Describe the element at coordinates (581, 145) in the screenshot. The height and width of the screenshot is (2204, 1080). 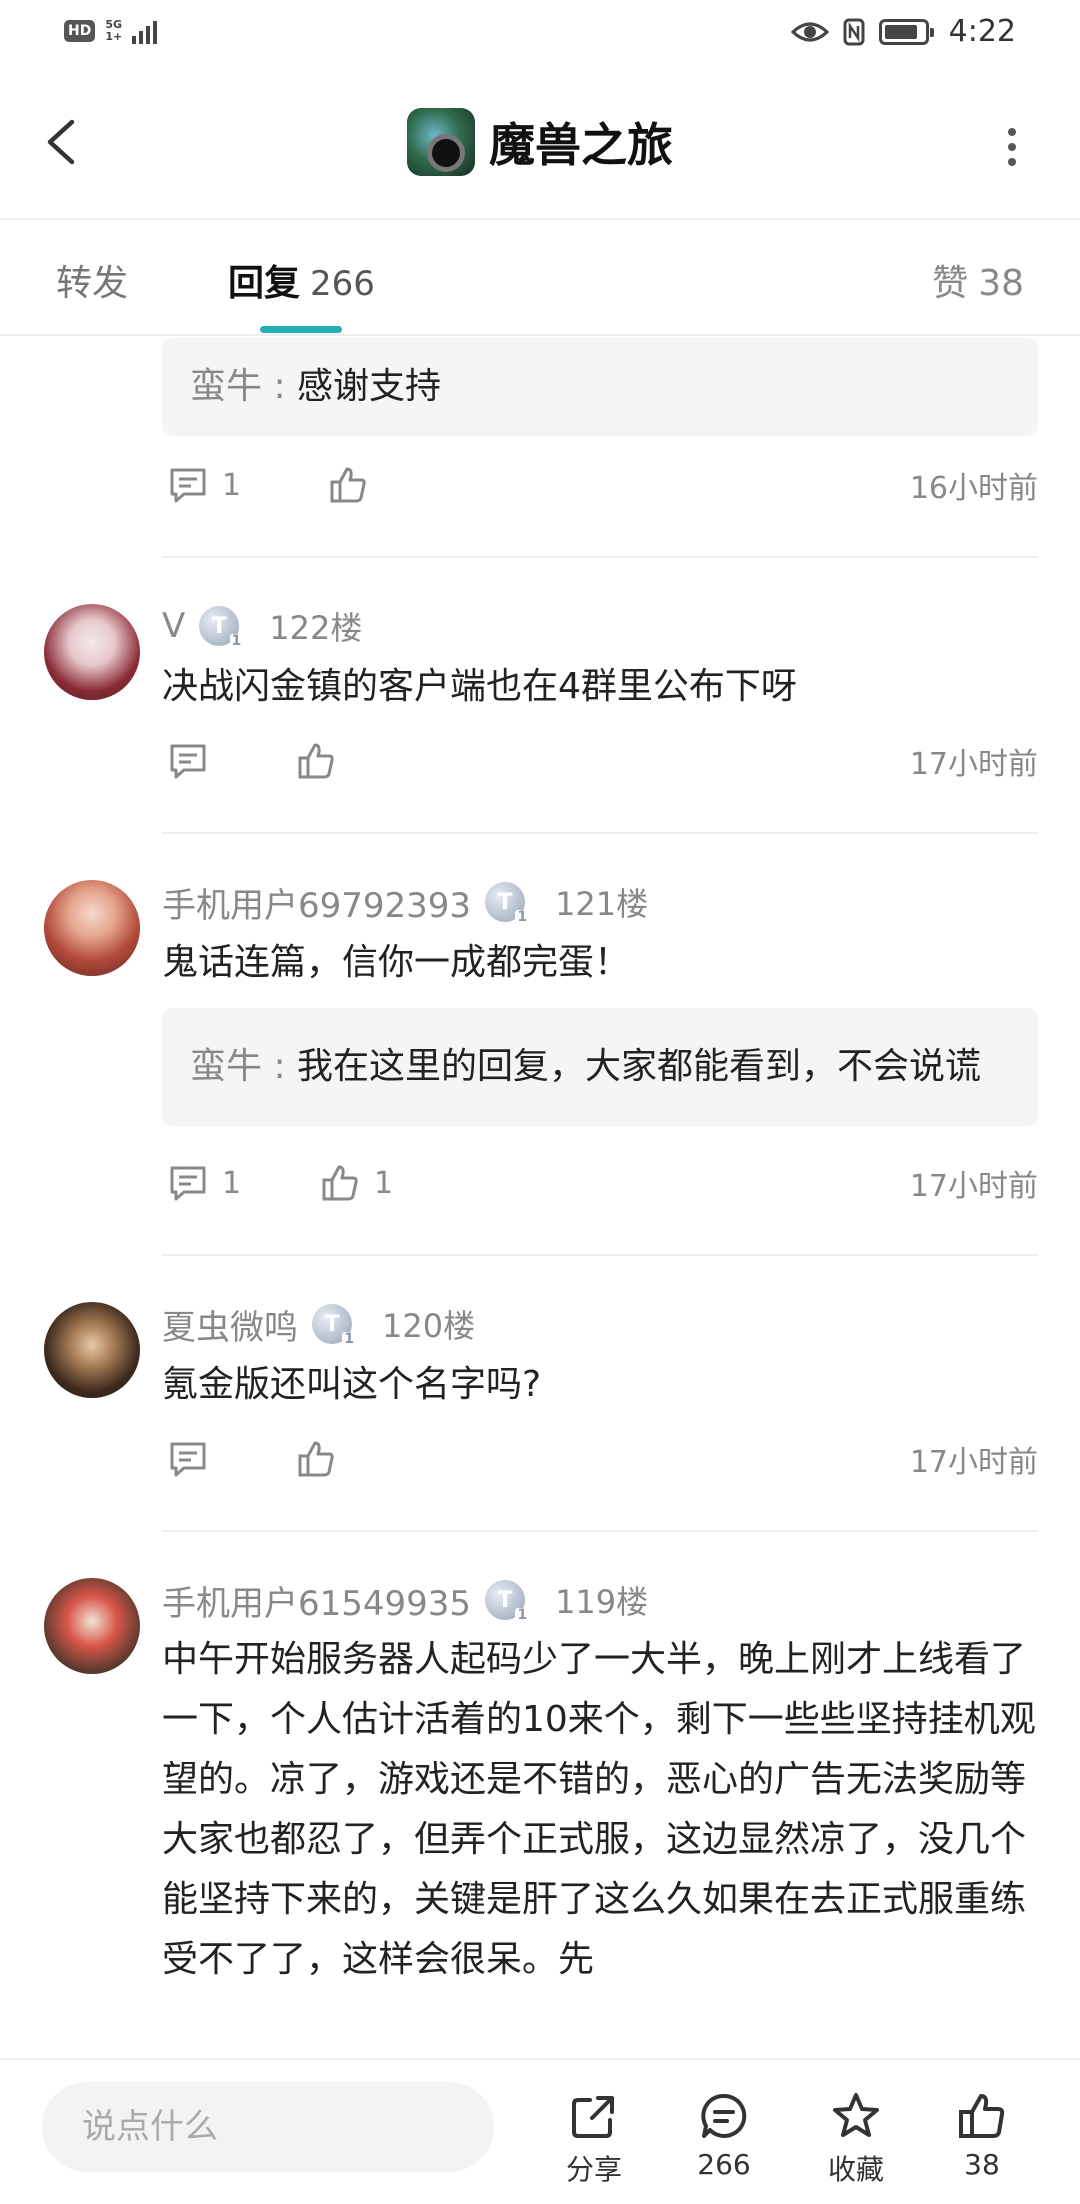
I see `page-title: 魔兽之旅` at that location.